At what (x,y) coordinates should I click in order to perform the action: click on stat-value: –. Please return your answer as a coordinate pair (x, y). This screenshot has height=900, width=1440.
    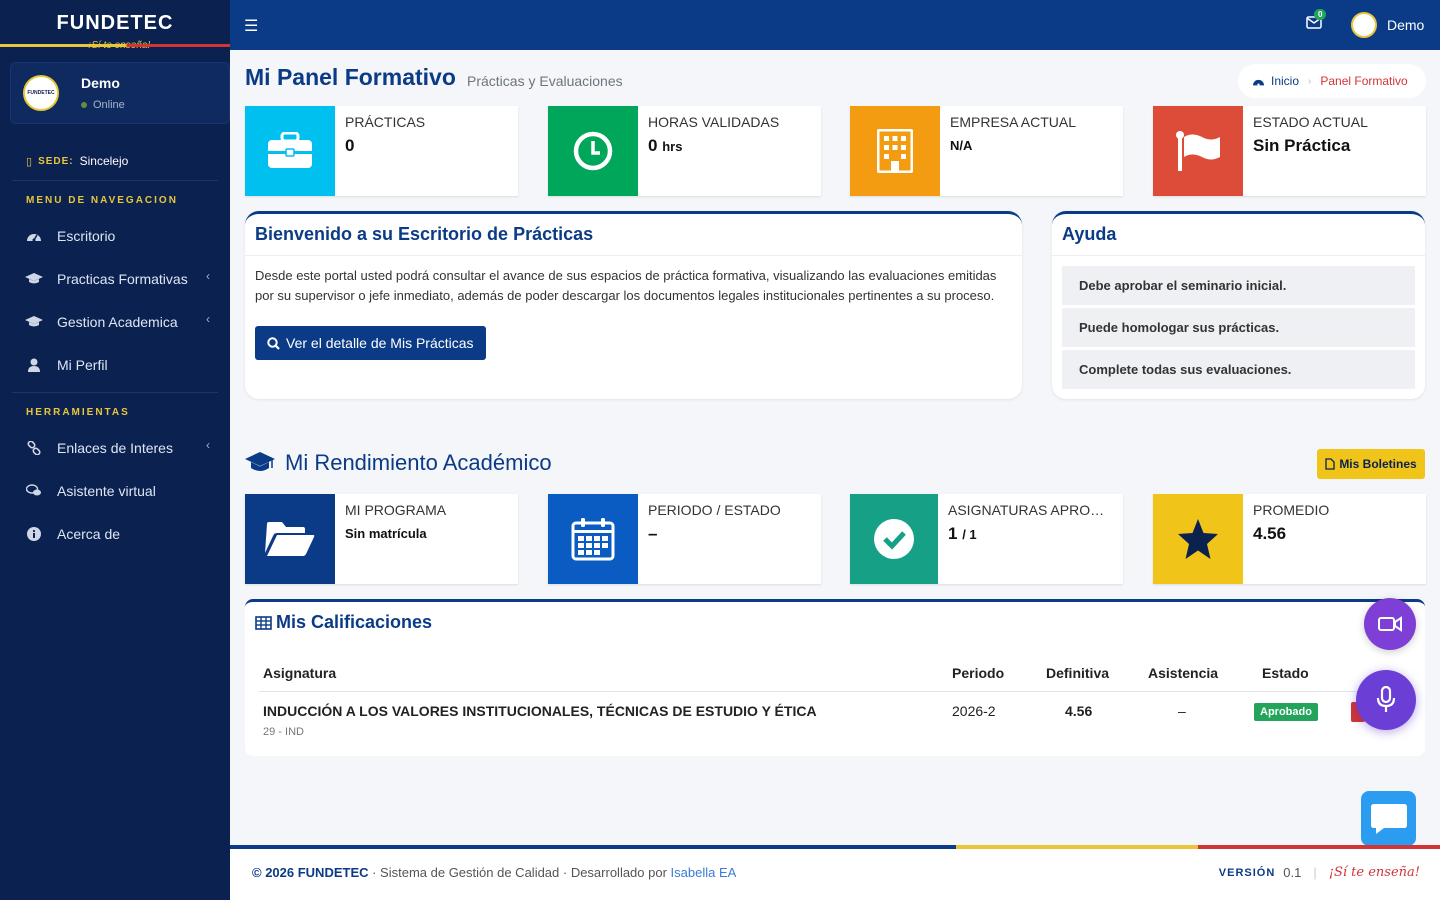
    Looking at the image, I should click on (653, 533).